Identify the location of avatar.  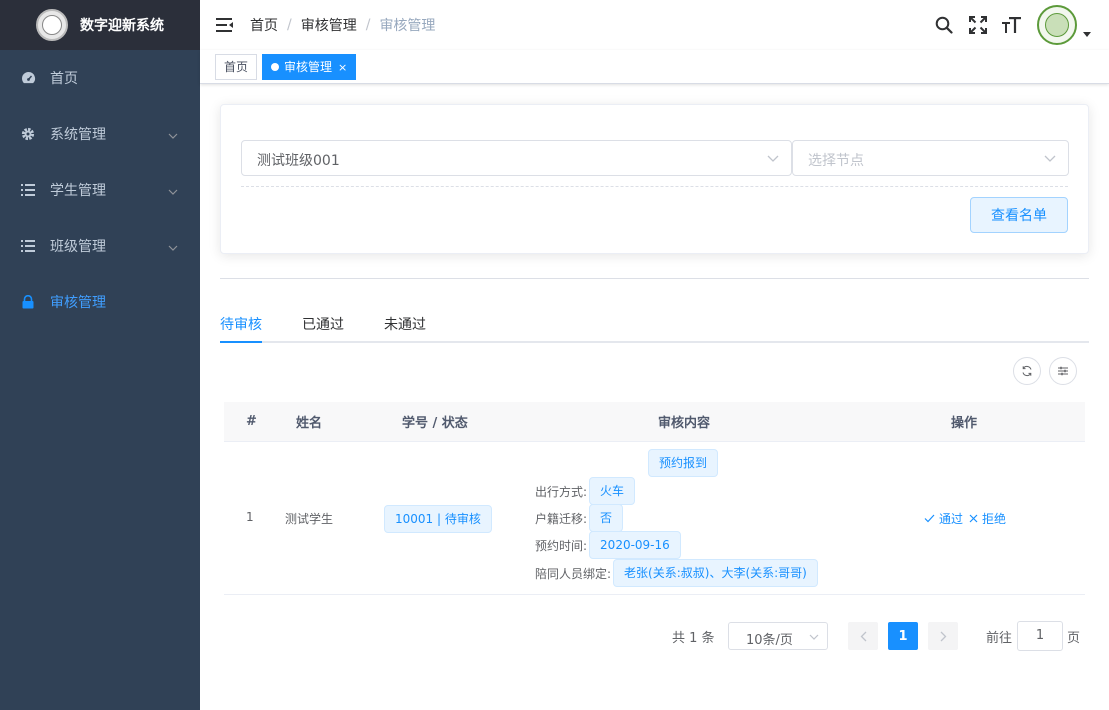
(1057, 25).